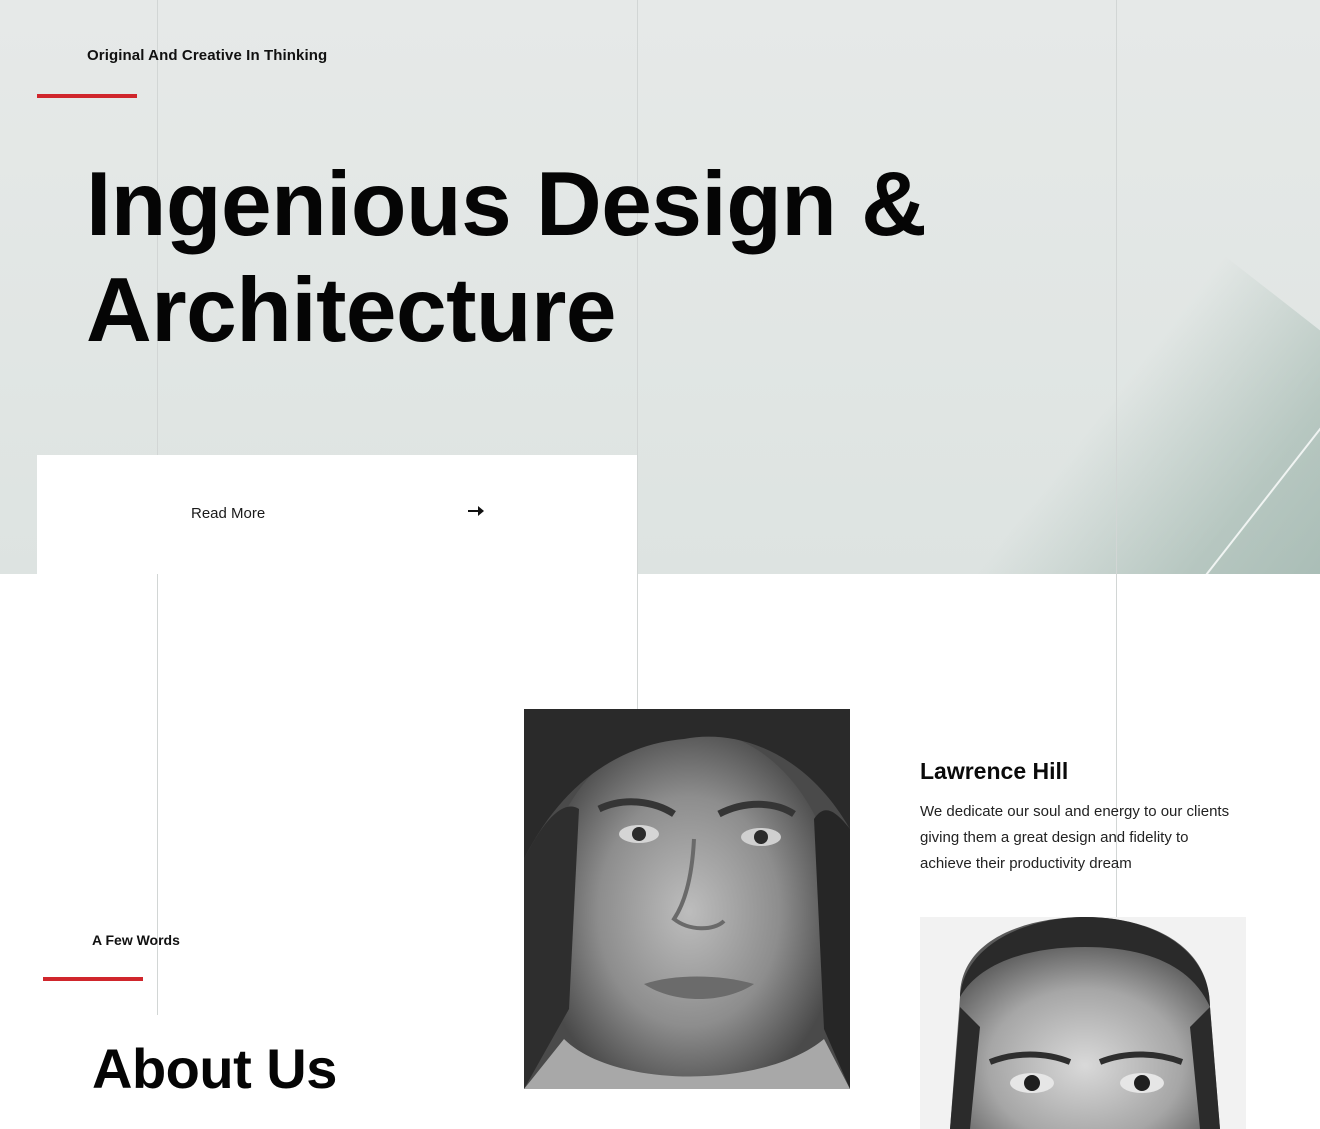  Describe the element at coordinates (687, 899) in the screenshot. I see `team-portrait-photo` at that location.